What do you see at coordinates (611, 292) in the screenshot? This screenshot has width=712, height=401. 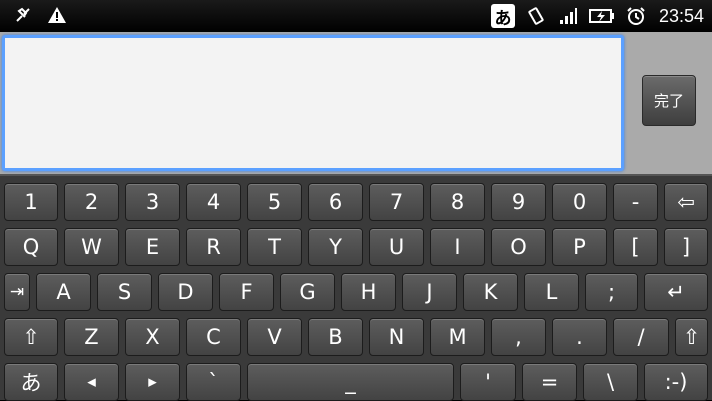 I see `key-semicolon: ;` at bounding box center [611, 292].